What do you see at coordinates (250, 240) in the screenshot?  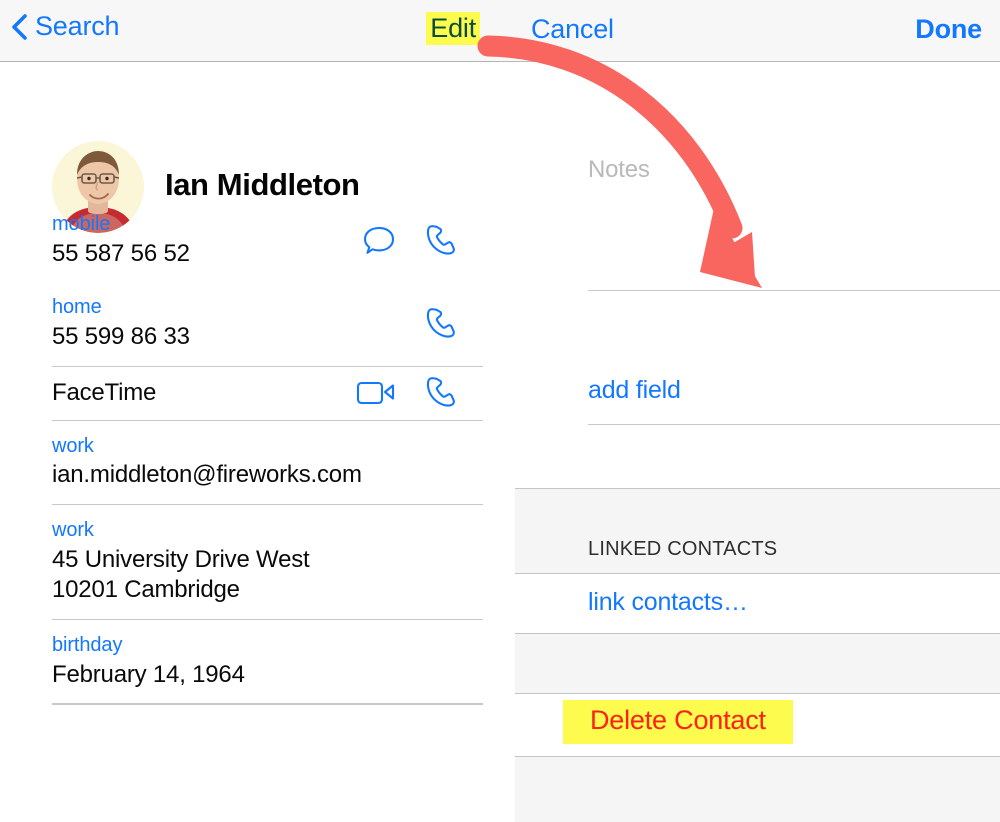 I see `contact-field-row: mobile 55 587 56 52` at bounding box center [250, 240].